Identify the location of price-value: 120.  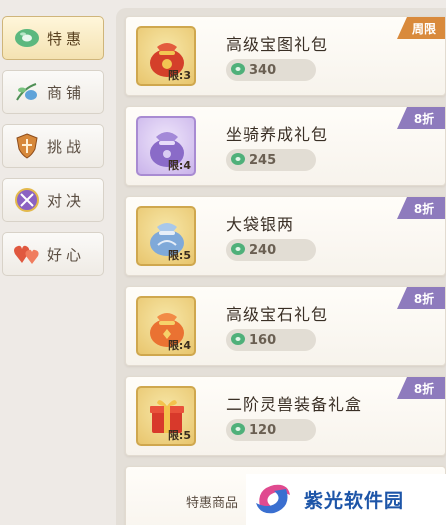
(263, 430).